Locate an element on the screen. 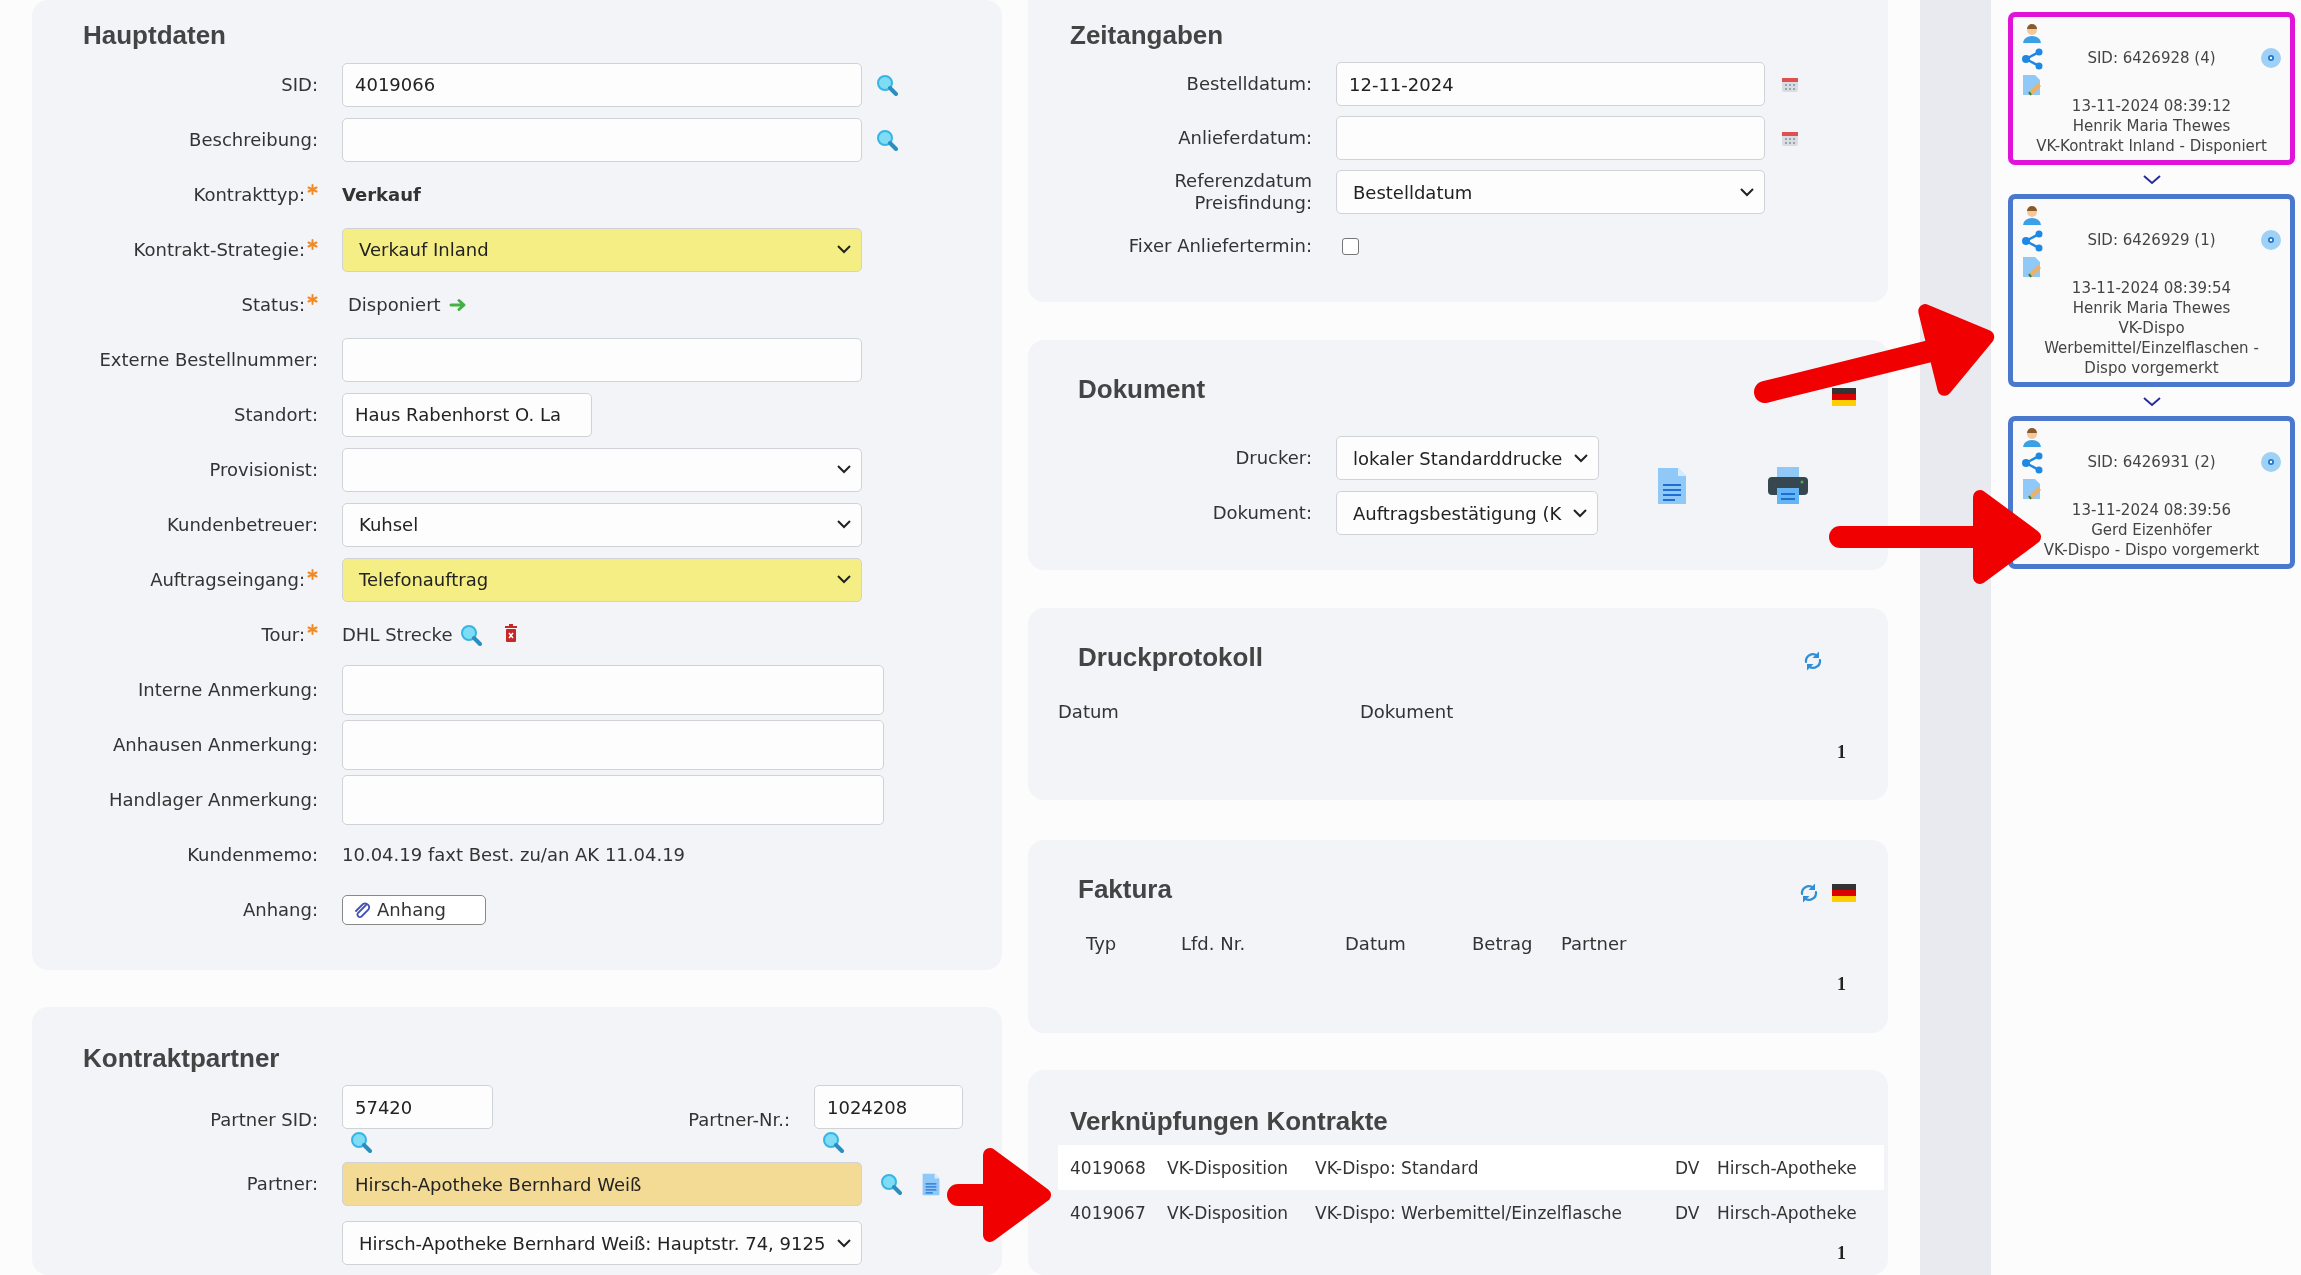  field-label: Fixer Anliefertermin: is located at coordinates (1220, 246).